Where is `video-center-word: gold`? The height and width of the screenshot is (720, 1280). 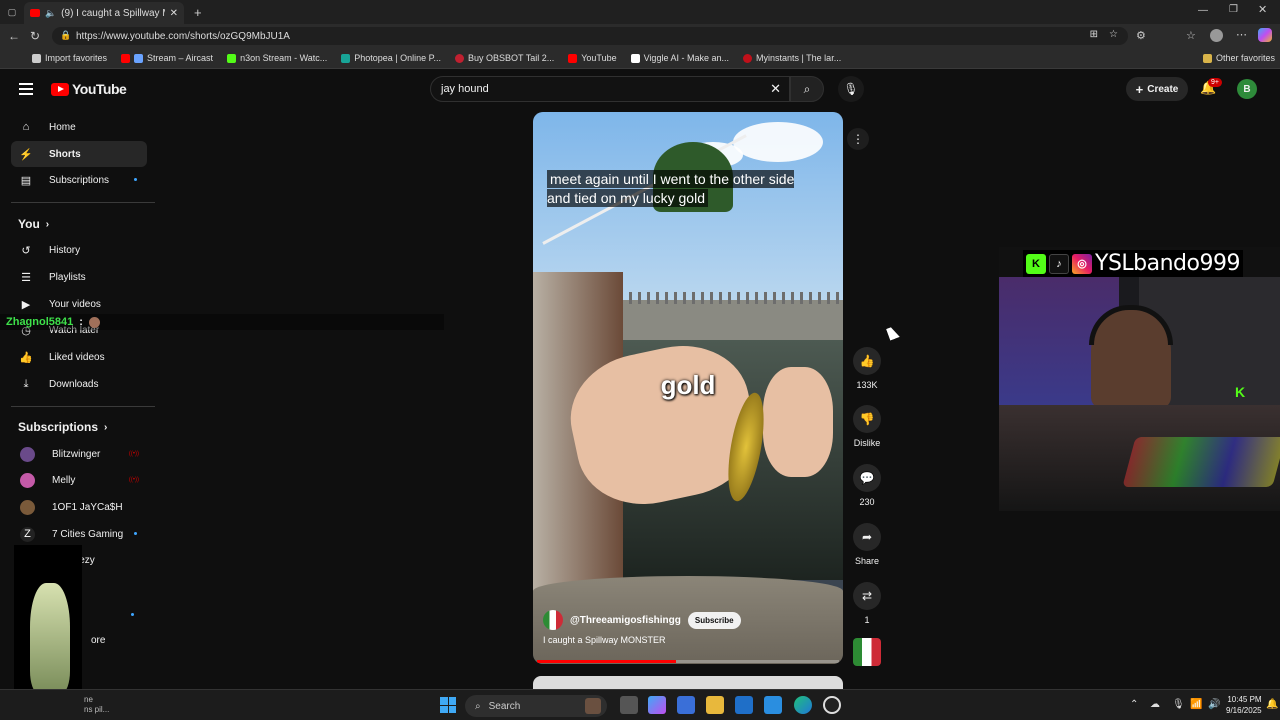
video-center-word: gold is located at coordinates (688, 385).